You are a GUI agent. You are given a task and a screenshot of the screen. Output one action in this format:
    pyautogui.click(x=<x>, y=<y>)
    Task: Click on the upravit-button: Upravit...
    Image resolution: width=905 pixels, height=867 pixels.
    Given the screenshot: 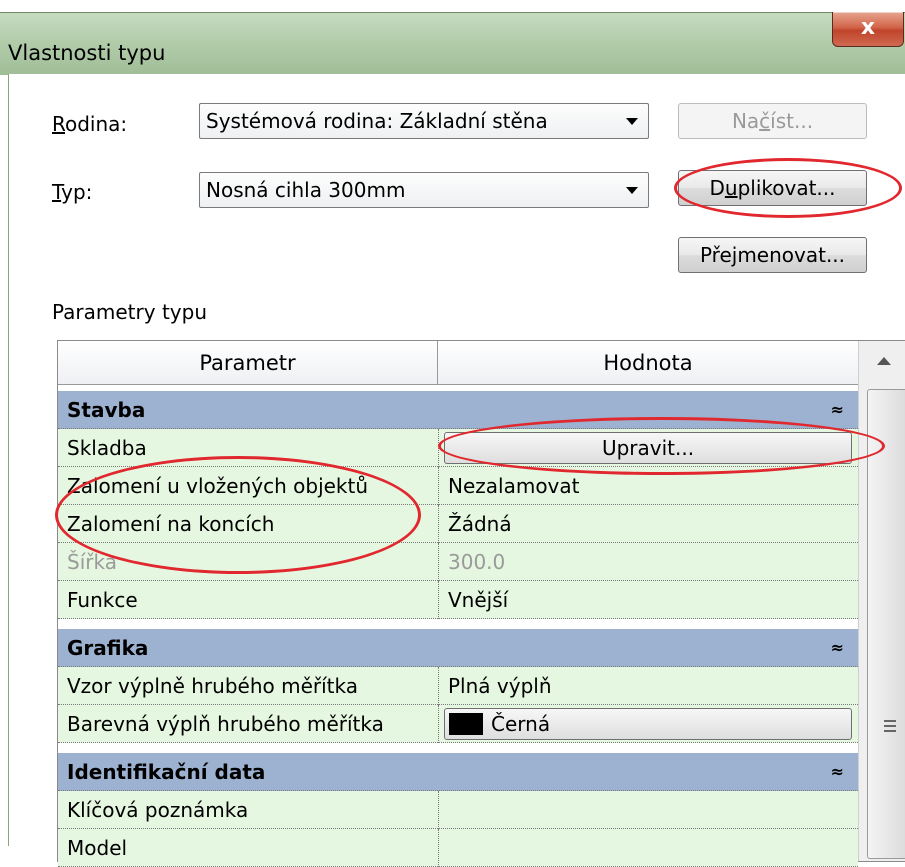 What is the action you would take?
    pyautogui.click(x=648, y=448)
    